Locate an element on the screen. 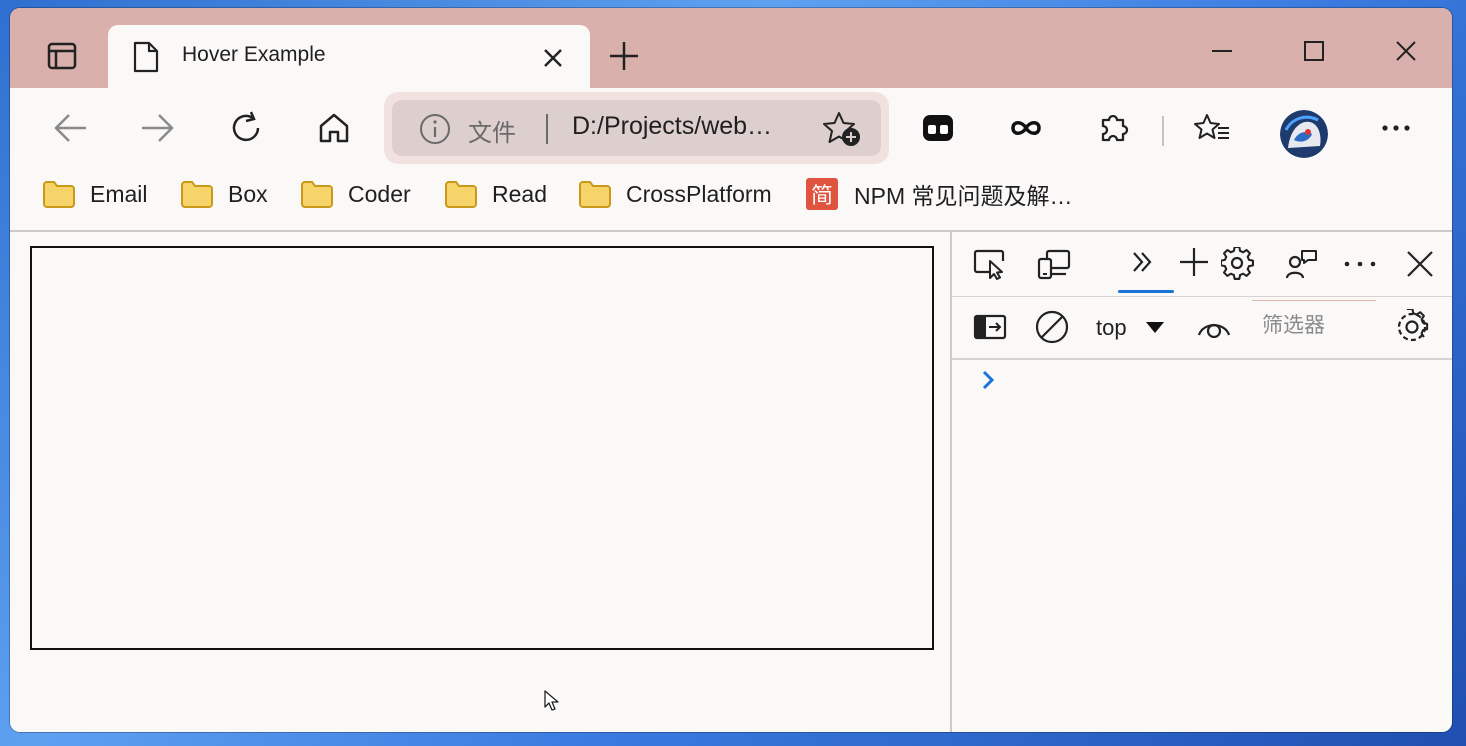 This screenshot has width=1466, height=746. maximize-button is located at coordinates (1314, 51).